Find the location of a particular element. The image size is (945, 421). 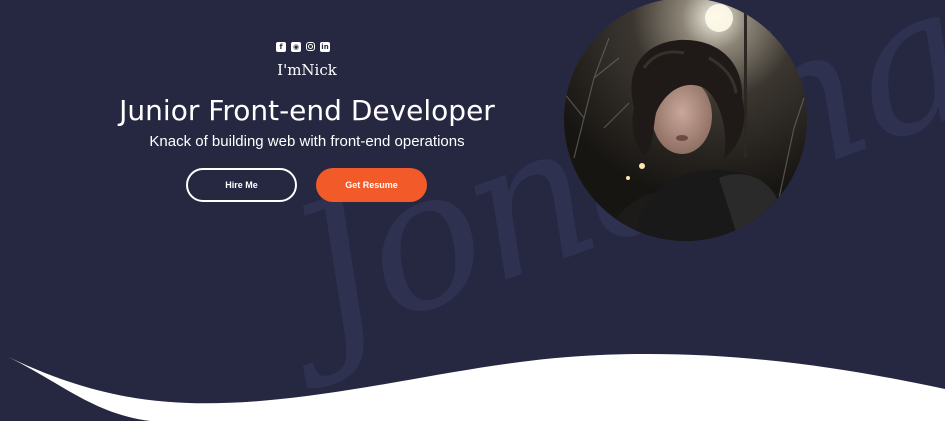

linkedin-icon: in is located at coordinates (325, 47).